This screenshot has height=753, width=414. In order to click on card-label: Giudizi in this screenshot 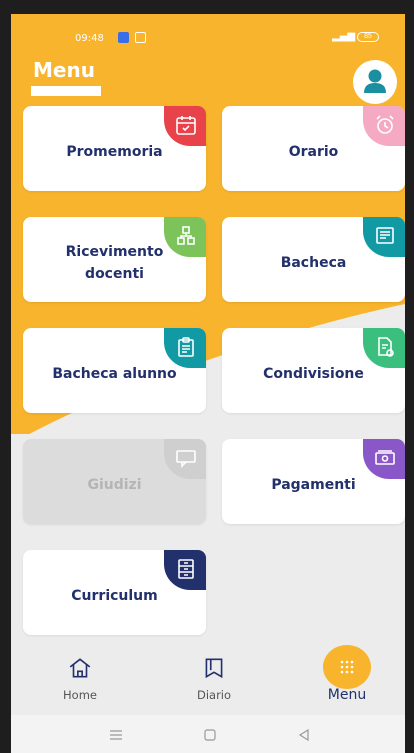, I will do `click(114, 484)`.